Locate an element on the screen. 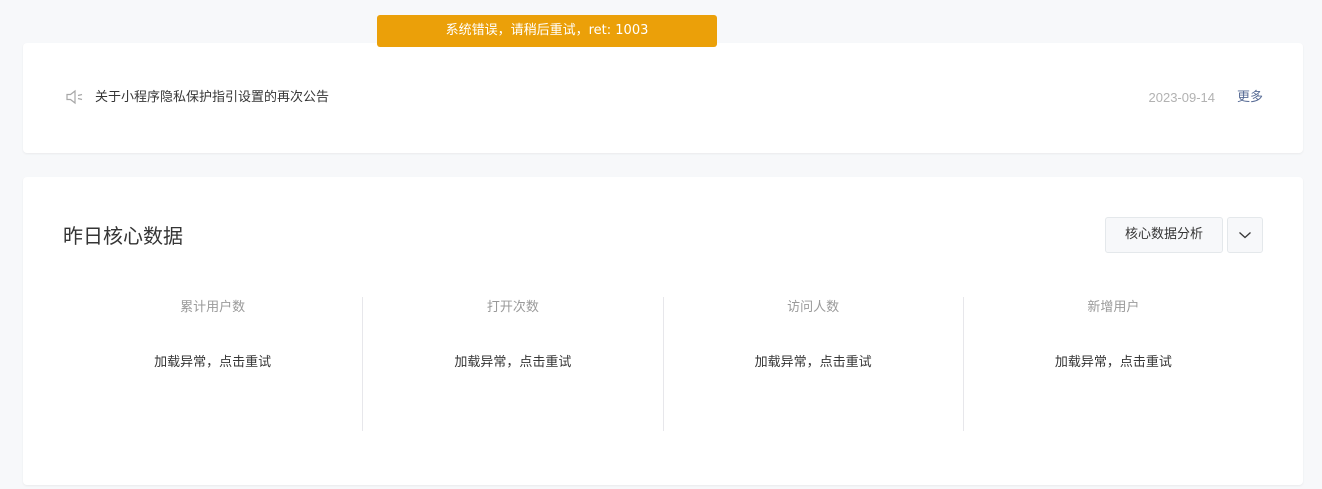 The width and height of the screenshot is (1322, 489). stat-label: 累计用户数 is located at coordinates (213, 307).